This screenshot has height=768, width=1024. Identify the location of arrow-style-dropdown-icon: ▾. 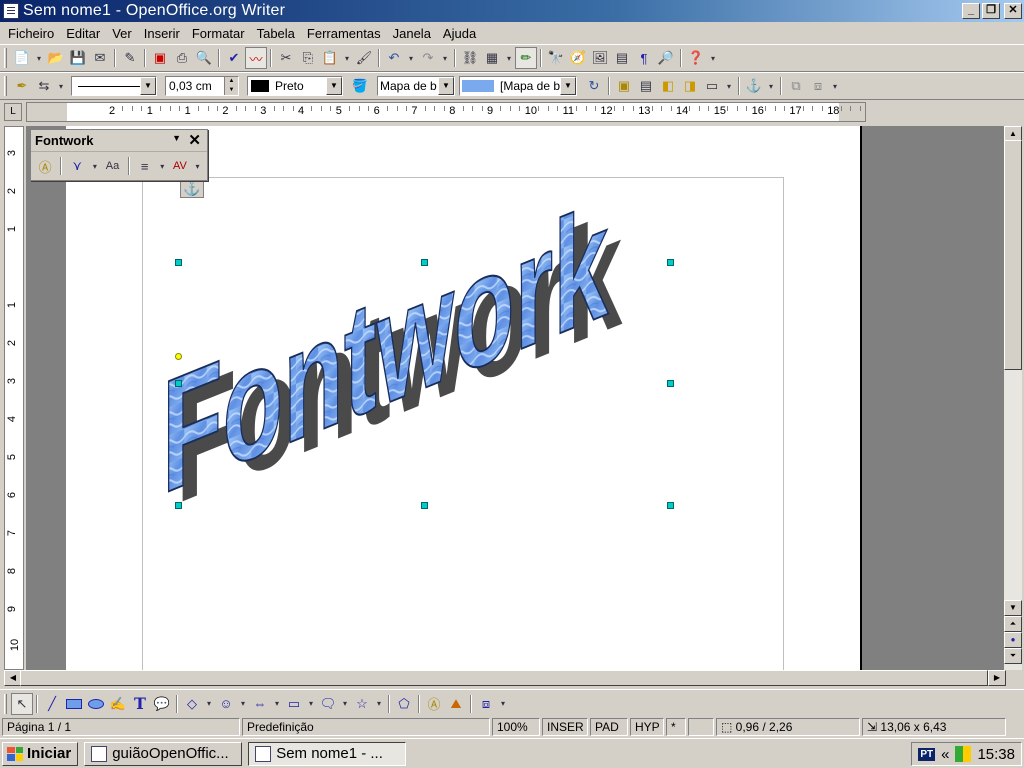
(61, 86).